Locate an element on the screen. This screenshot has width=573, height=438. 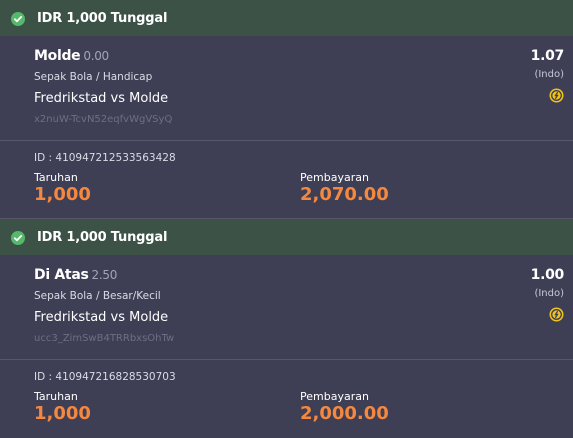
selection-name: Molde is located at coordinates (57, 56).